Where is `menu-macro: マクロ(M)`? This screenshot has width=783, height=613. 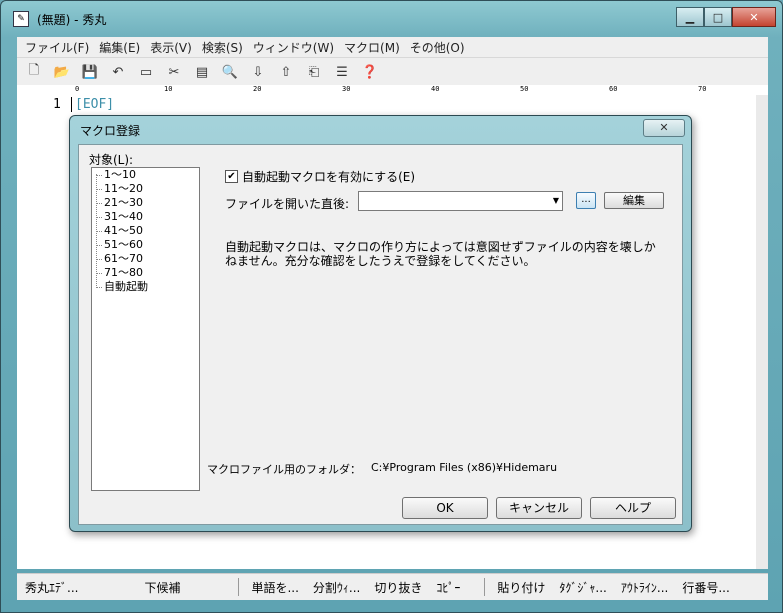
menu-macro: マクロ(M) is located at coordinates (372, 47).